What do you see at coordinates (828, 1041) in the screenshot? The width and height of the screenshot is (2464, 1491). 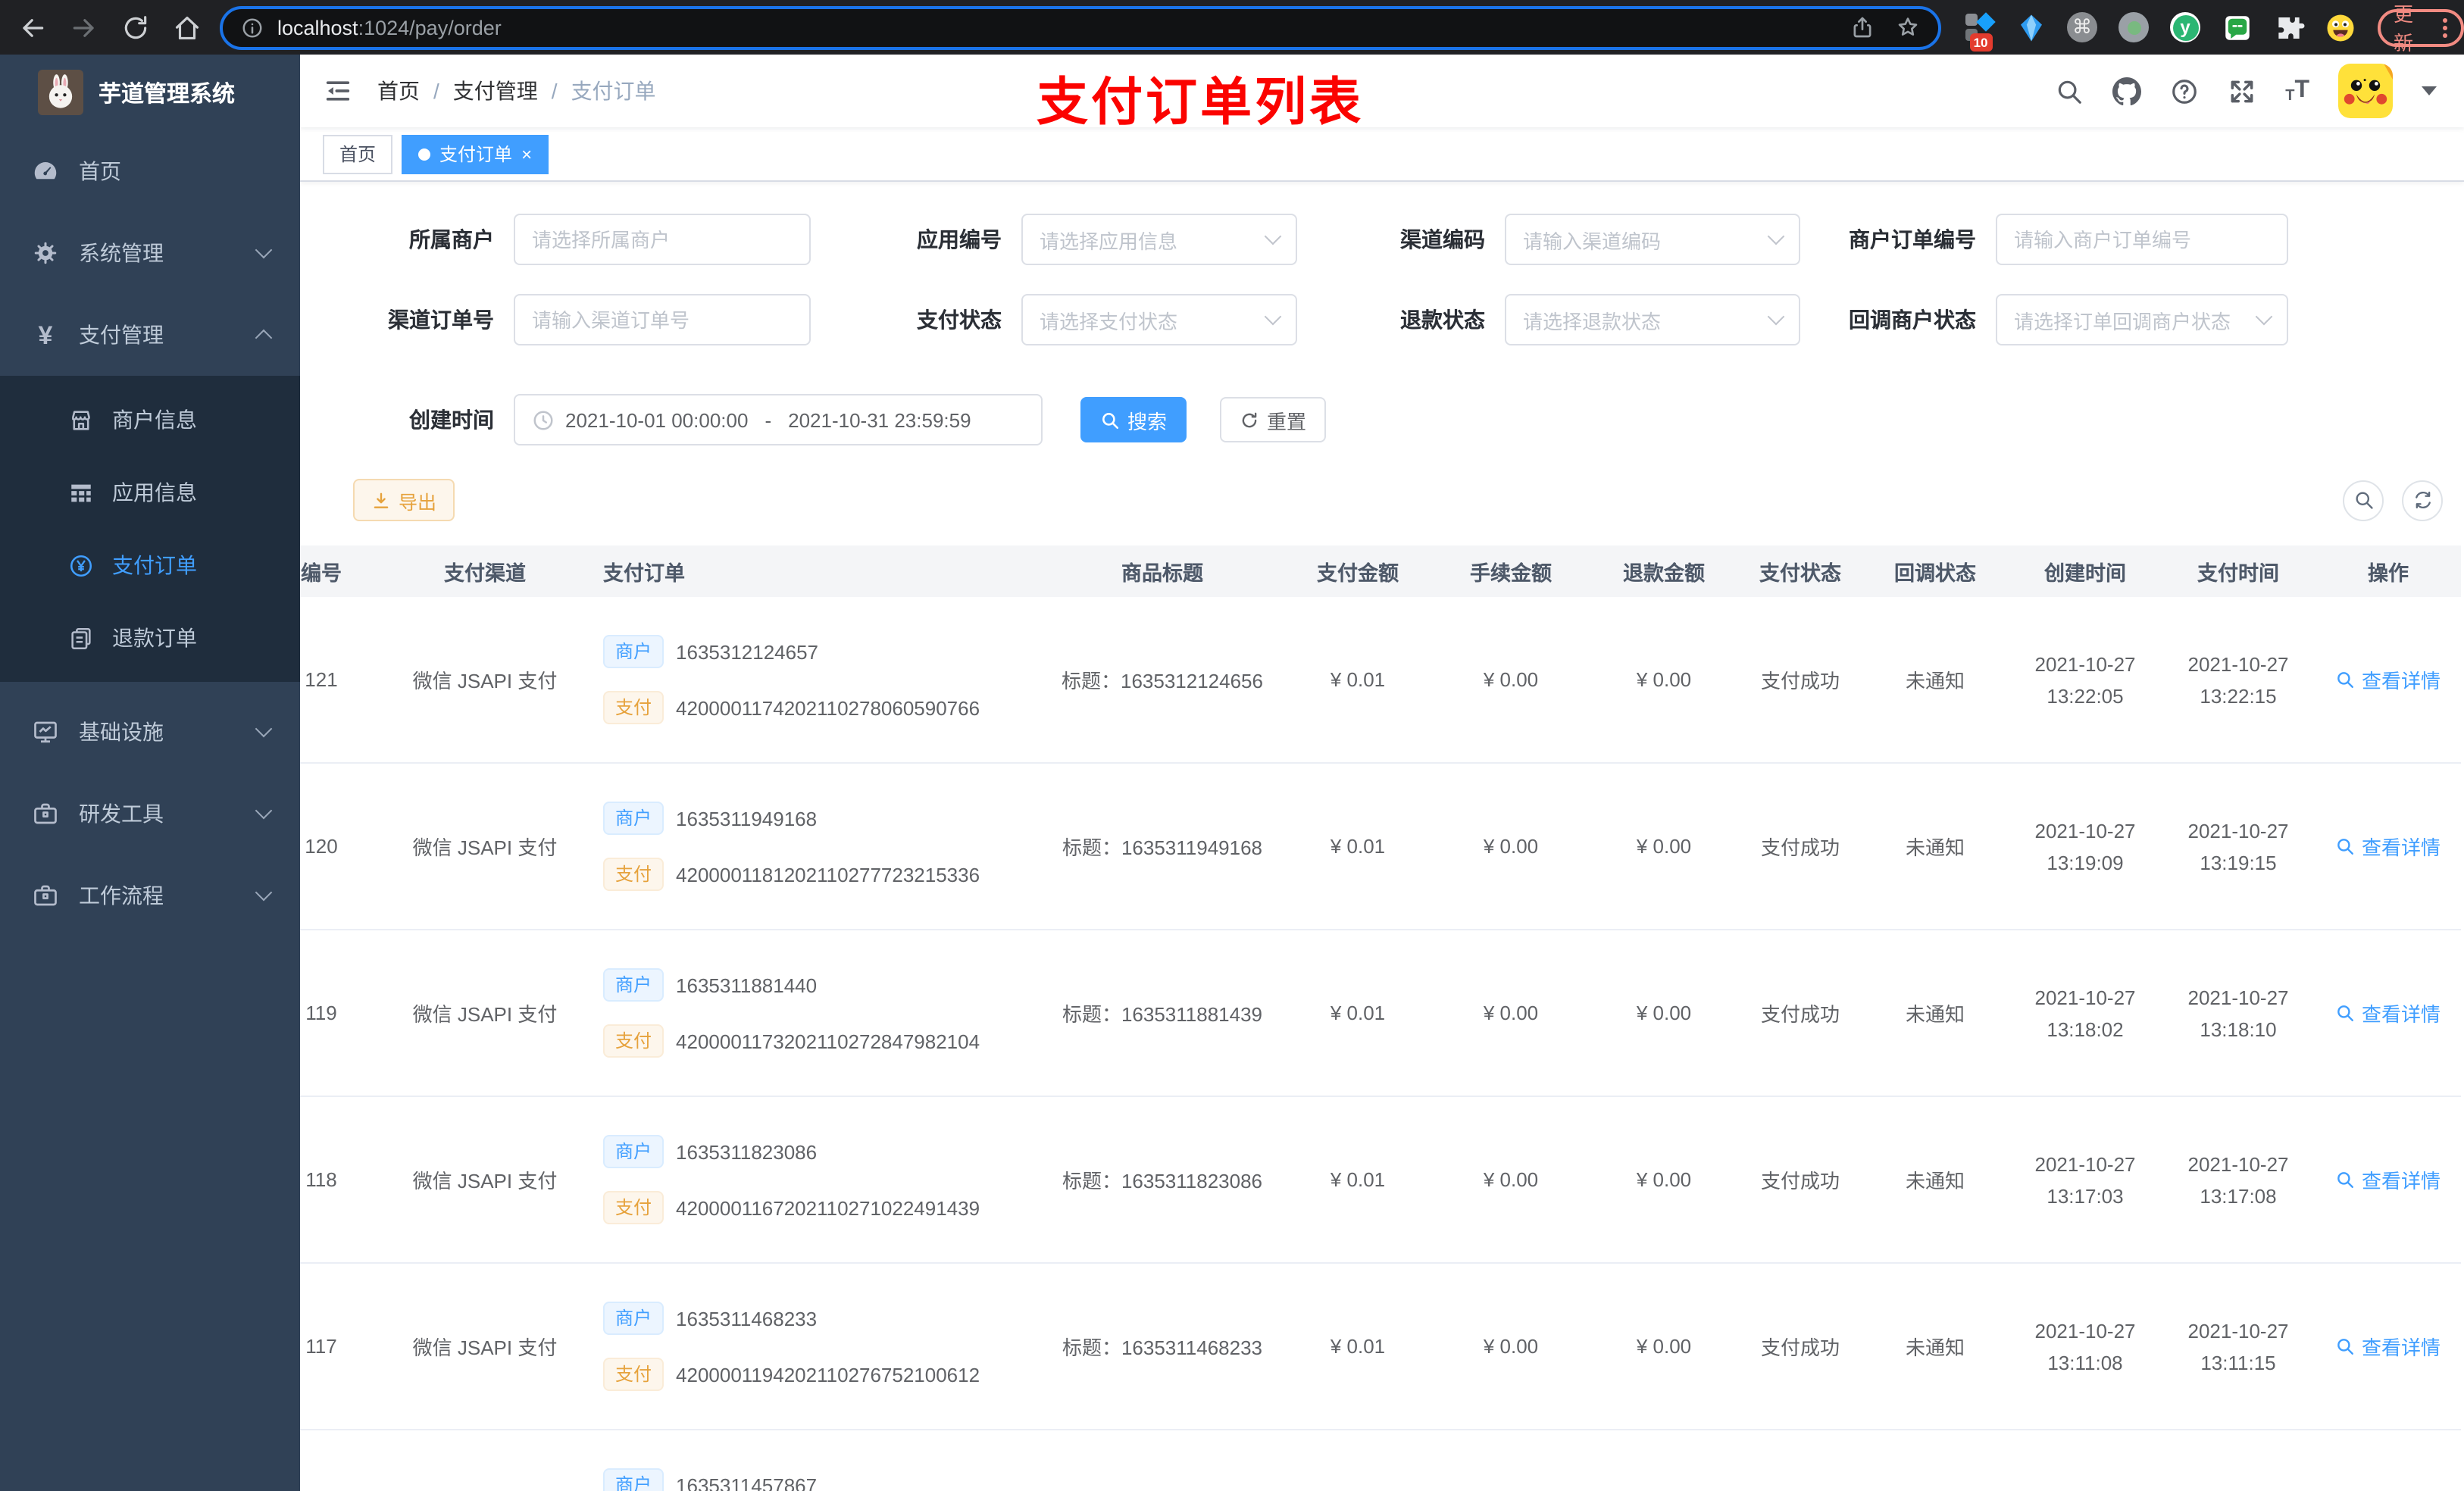 I see `pay-order-no: 4200001173202110272847982104` at bounding box center [828, 1041].